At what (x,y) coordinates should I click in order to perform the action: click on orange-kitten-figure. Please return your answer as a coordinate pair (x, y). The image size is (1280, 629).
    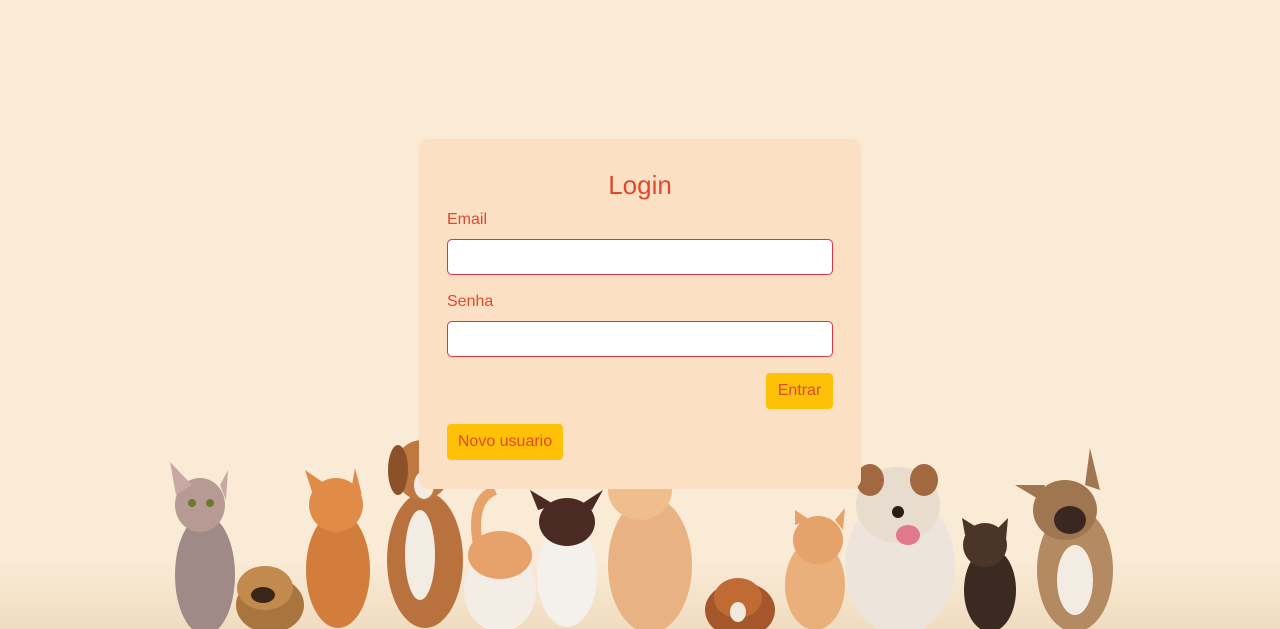
    Looking at the image, I should click on (815, 568).